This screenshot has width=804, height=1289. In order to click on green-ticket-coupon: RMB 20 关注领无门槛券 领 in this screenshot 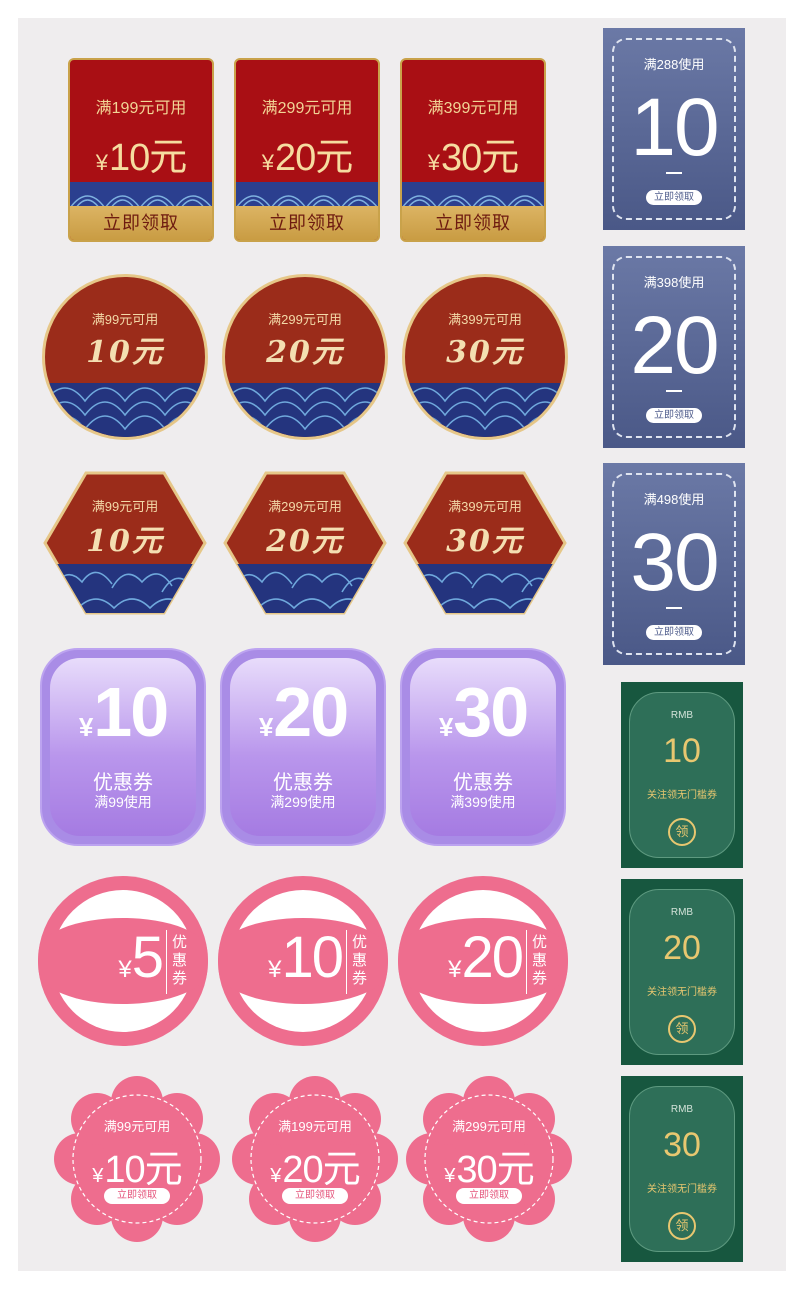, I will do `click(682, 972)`.